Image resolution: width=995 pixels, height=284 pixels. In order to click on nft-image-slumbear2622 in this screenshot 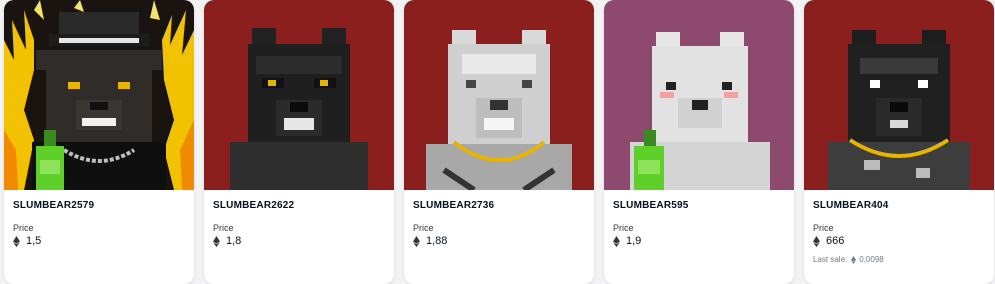, I will do `click(299, 95)`.